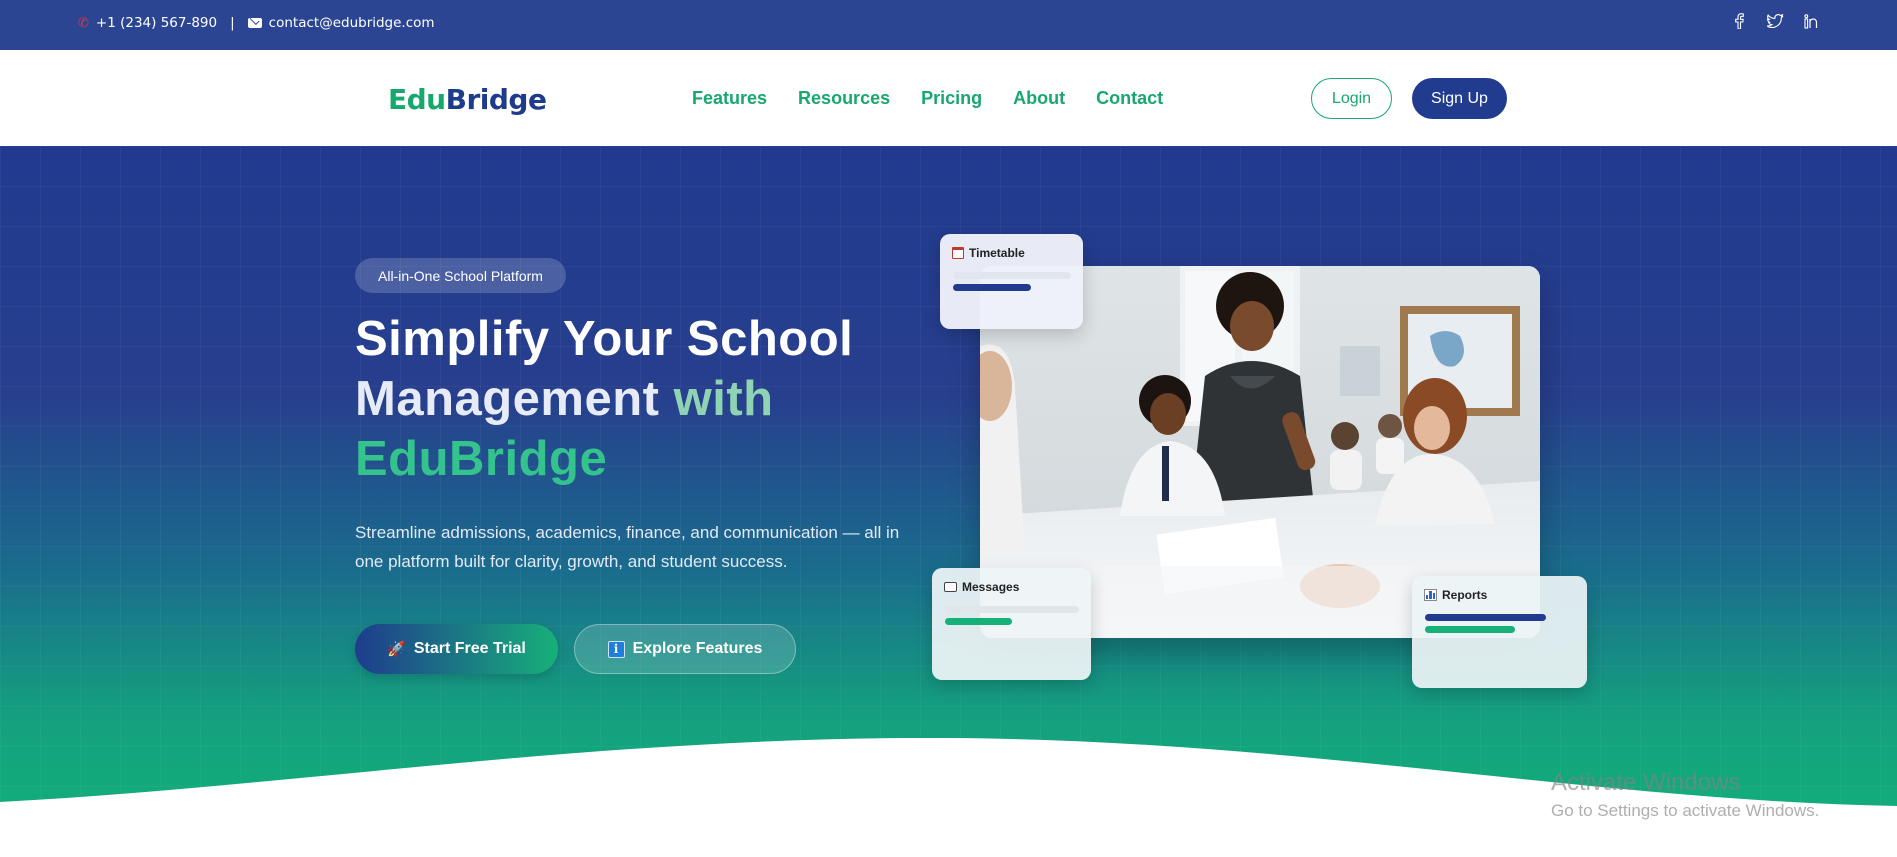 The height and width of the screenshot is (857, 1897). I want to click on nav-link-resources: Resources, so click(844, 98).